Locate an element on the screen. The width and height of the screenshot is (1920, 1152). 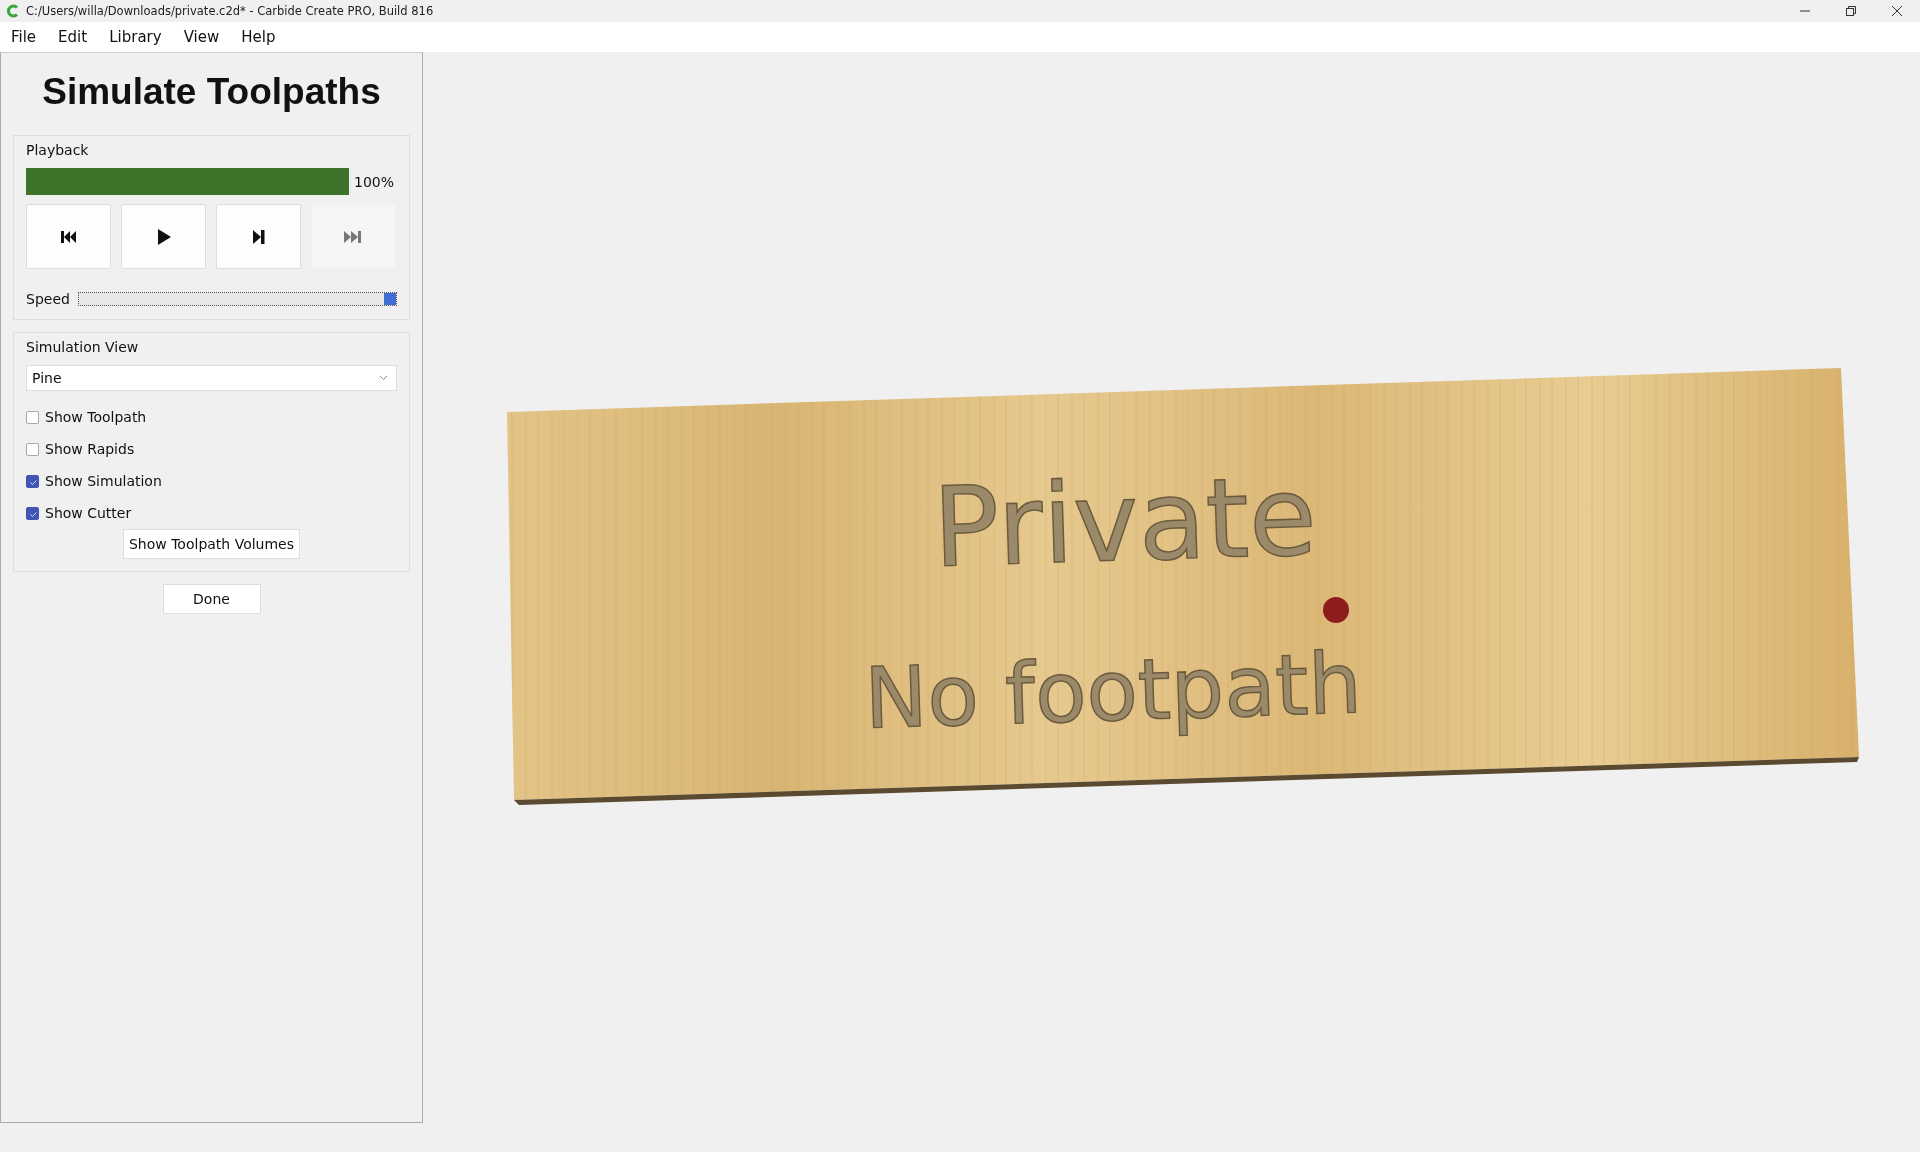
engraved-text: Private is located at coordinates (1125, 522).